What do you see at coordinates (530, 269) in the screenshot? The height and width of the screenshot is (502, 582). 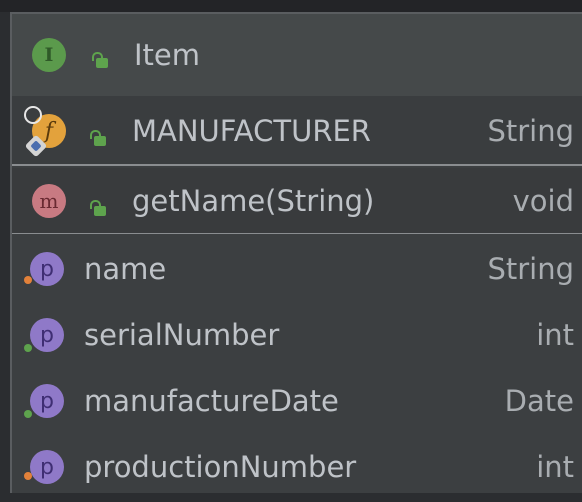 I see `property-type: String` at bounding box center [530, 269].